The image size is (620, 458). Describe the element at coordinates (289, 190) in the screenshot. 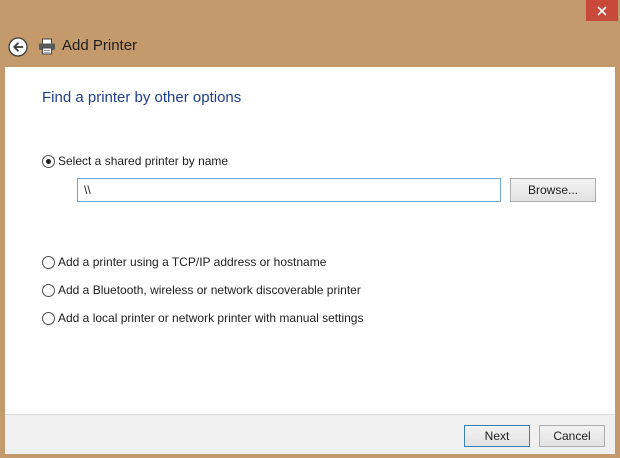

I see `shared-printer-name-input` at that location.